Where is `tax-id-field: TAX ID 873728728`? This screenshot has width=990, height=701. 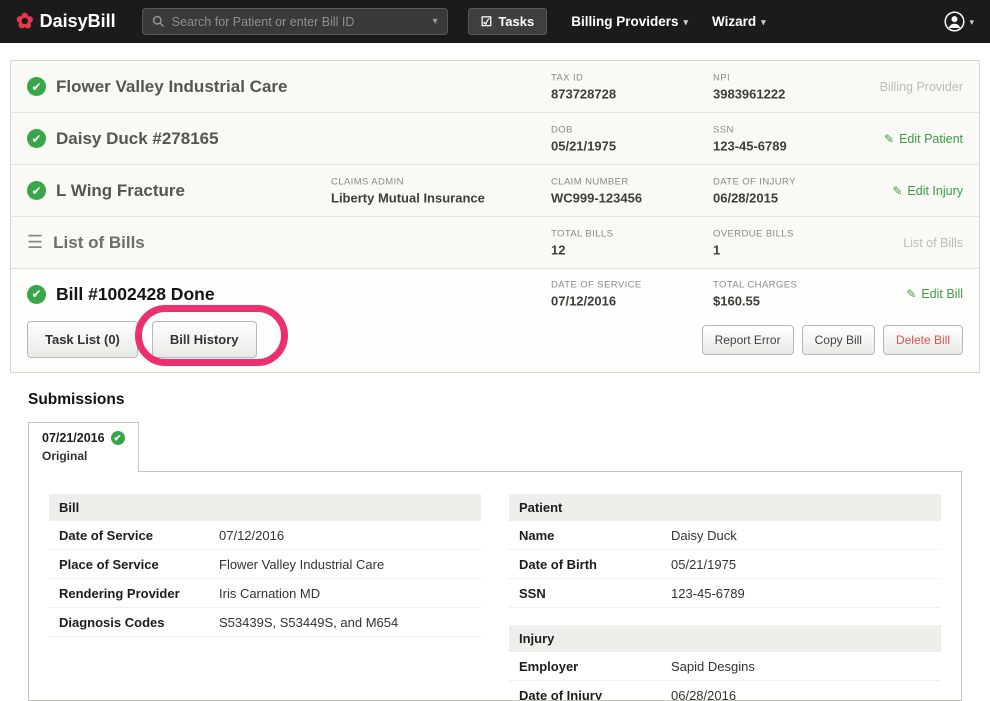
tax-id-field: TAX ID 873728728 is located at coordinates (583, 86).